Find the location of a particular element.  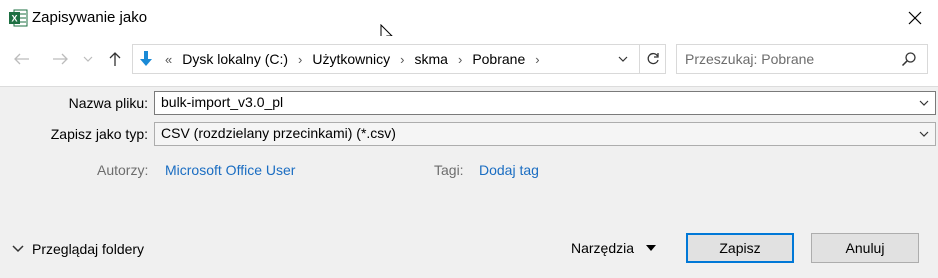

close-button is located at coordinates (915, 18).